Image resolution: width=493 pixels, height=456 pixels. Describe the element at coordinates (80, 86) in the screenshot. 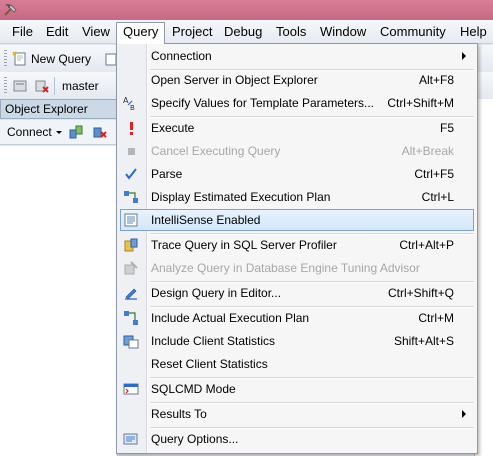

I see `database-selector: master` at that location.